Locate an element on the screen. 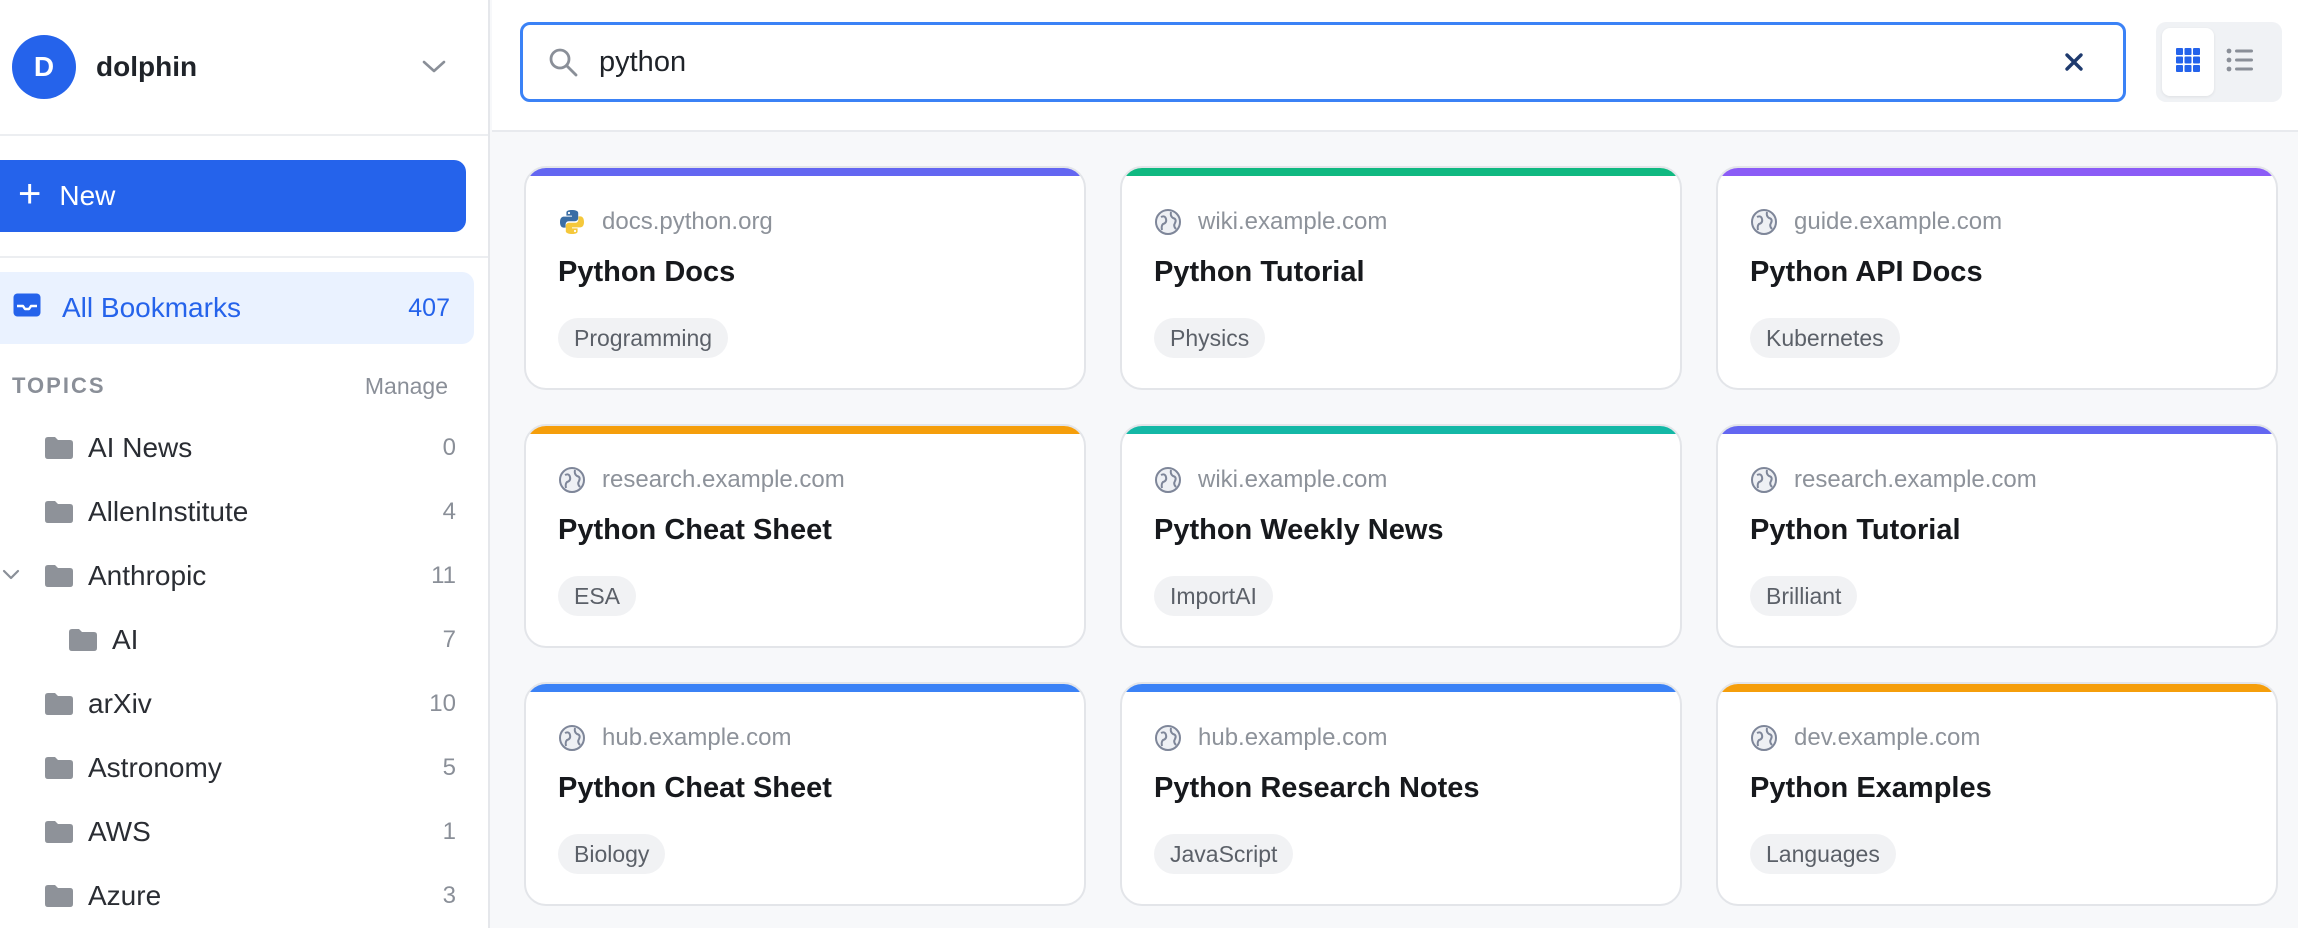 The width and height of the screenshot is (2298, 928). clear-search-icon is located at coordinates (2074, 62).